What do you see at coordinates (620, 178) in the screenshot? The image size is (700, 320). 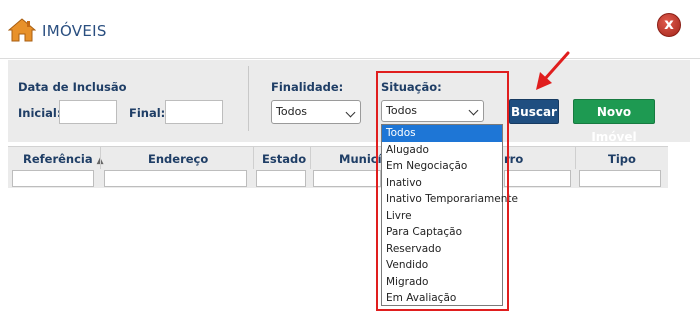 I see `tipo-filter-input` at bounding box center [620, 178].